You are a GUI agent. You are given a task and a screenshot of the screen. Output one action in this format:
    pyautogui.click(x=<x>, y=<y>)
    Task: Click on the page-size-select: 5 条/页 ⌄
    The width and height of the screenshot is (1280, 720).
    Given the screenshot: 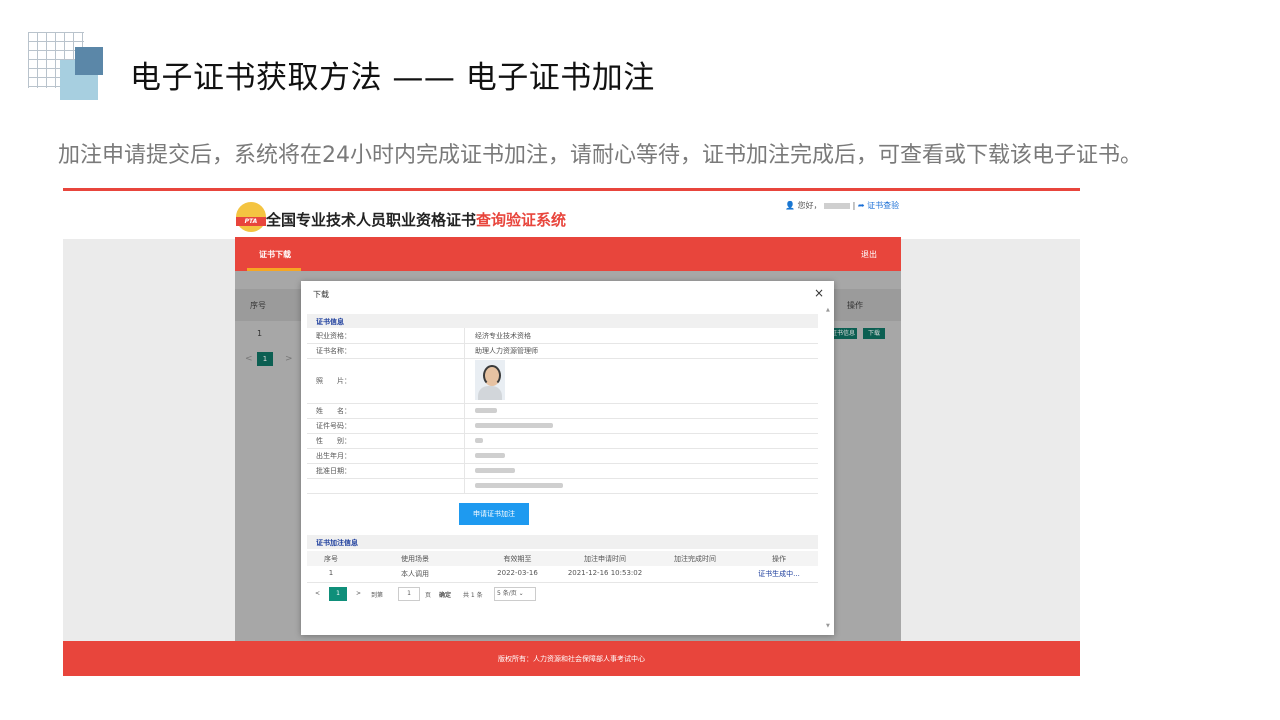 What is the action you would take?
    pyautogui.click(x=515, y=594)
    